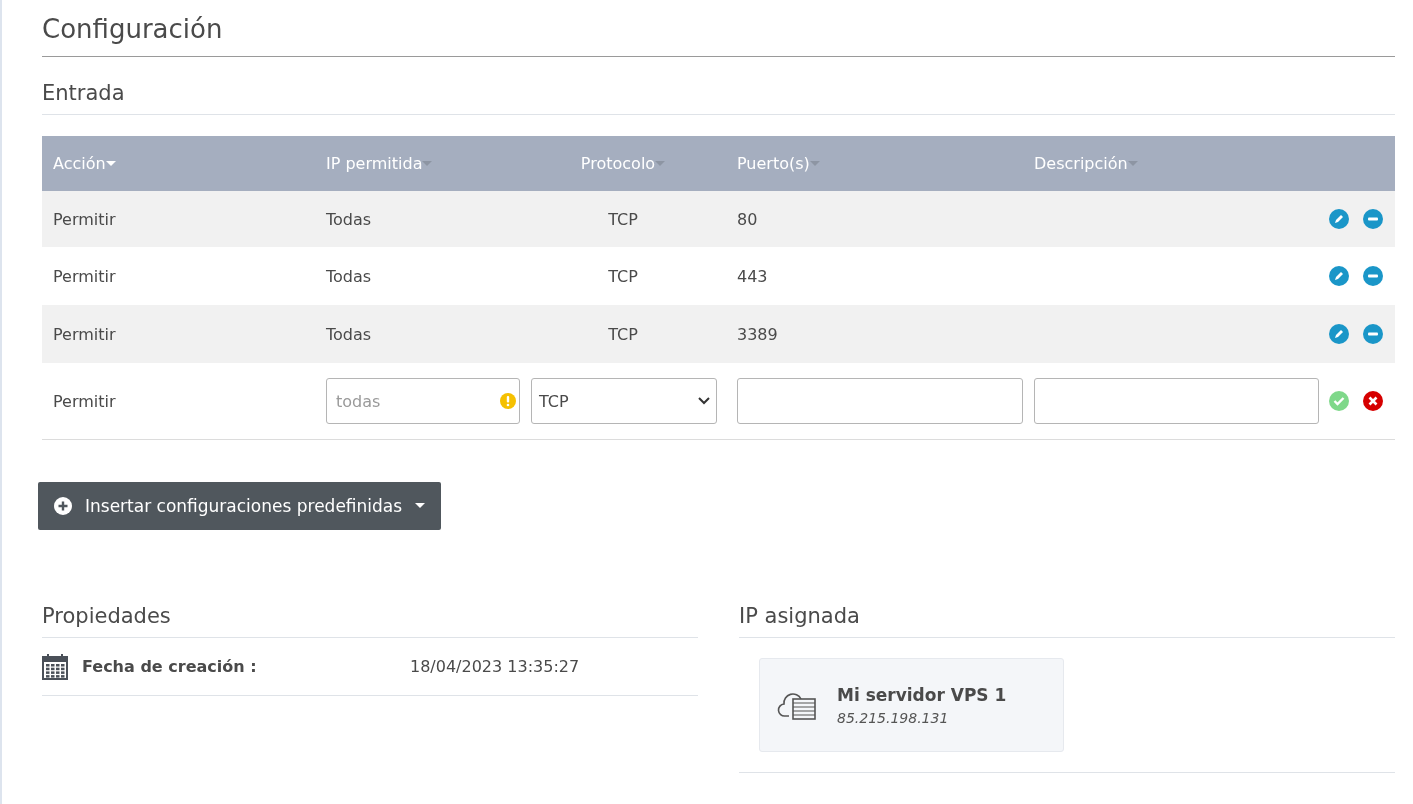 This screenshot has width=1413, height=804. I want to click on column-header: Puerto(s), so click(773, 163).